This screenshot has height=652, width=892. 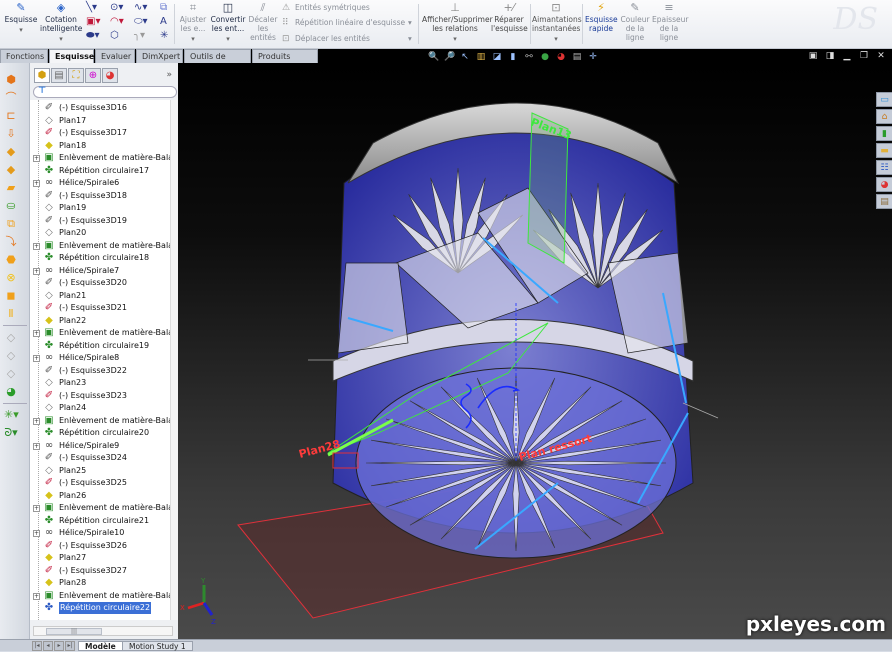 What do you see at coordinates (881, 56) in the screenshot?
I see `close-icon: ✕` at bounding box center [881, 56].